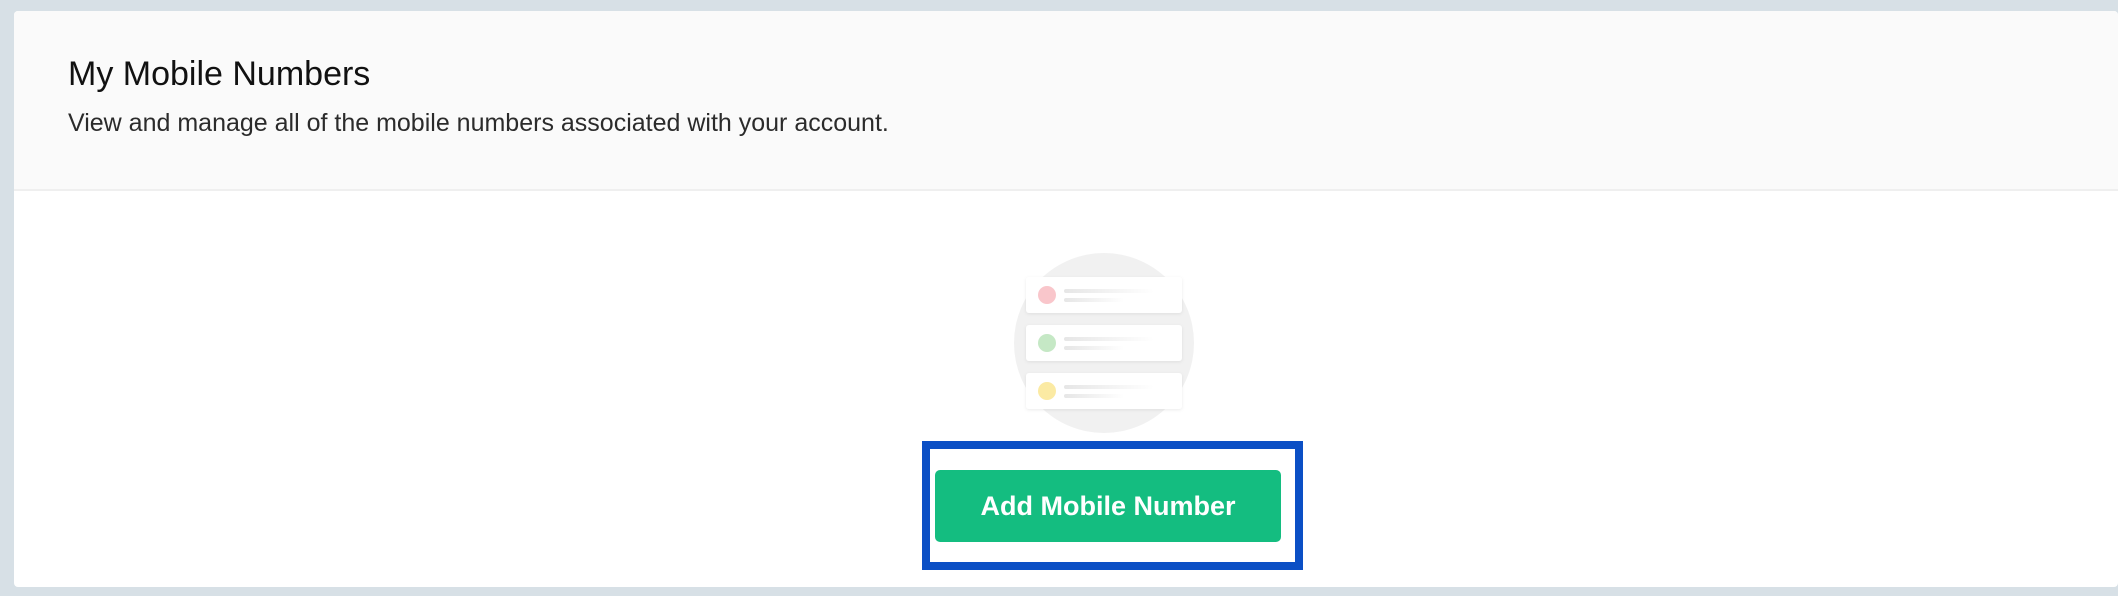 The height and width of the screenshot is (596, 2118). Describe the element at coordinates (1047, 391) in the screenshot. I see `dot-yellow` at that location.